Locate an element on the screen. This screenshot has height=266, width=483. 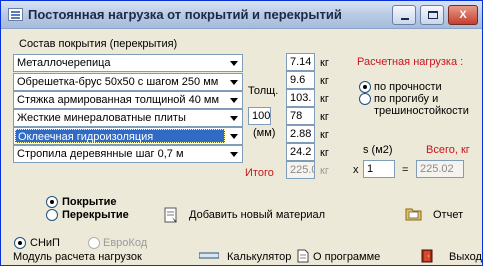
layer-select-1: Металлочерепица is located at coordinates (128, 63).